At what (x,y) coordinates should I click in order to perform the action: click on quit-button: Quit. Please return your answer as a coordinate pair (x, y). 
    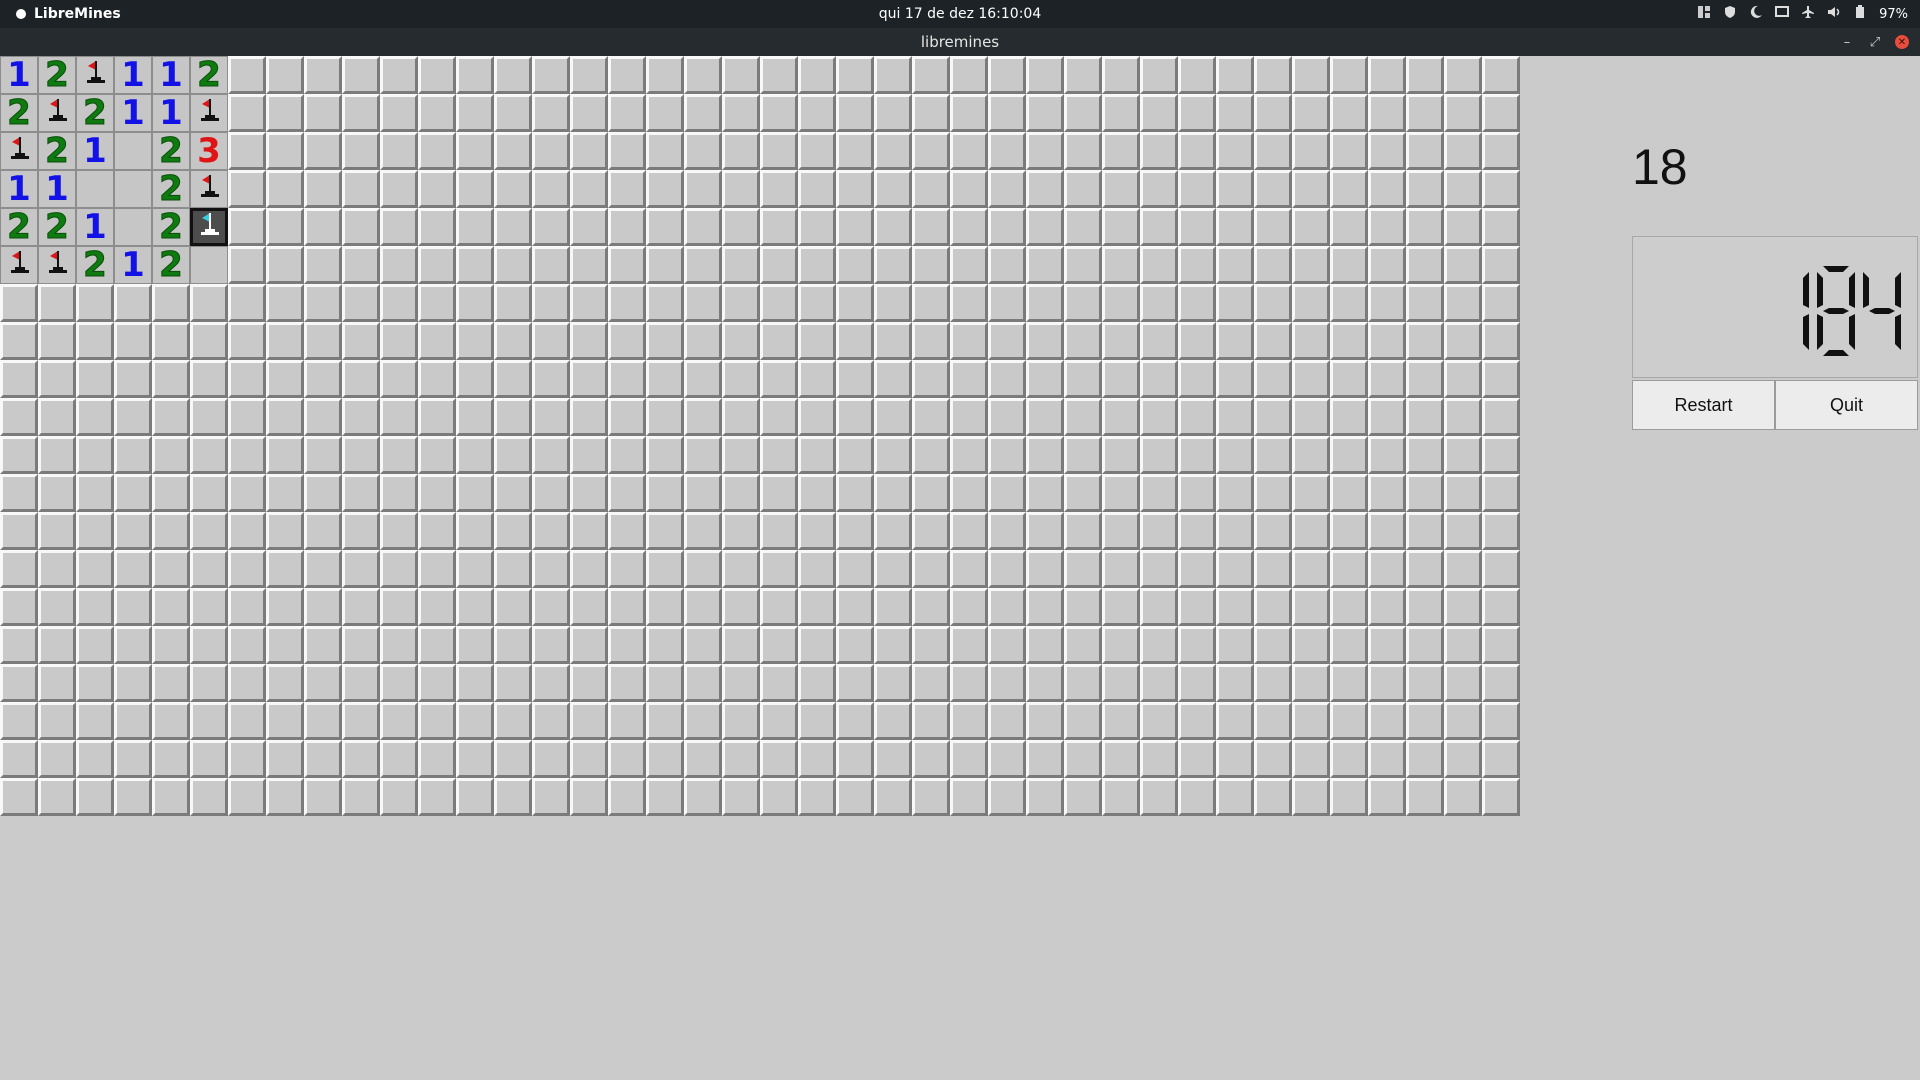
    Looking at the image, I should click on (1846, 405).